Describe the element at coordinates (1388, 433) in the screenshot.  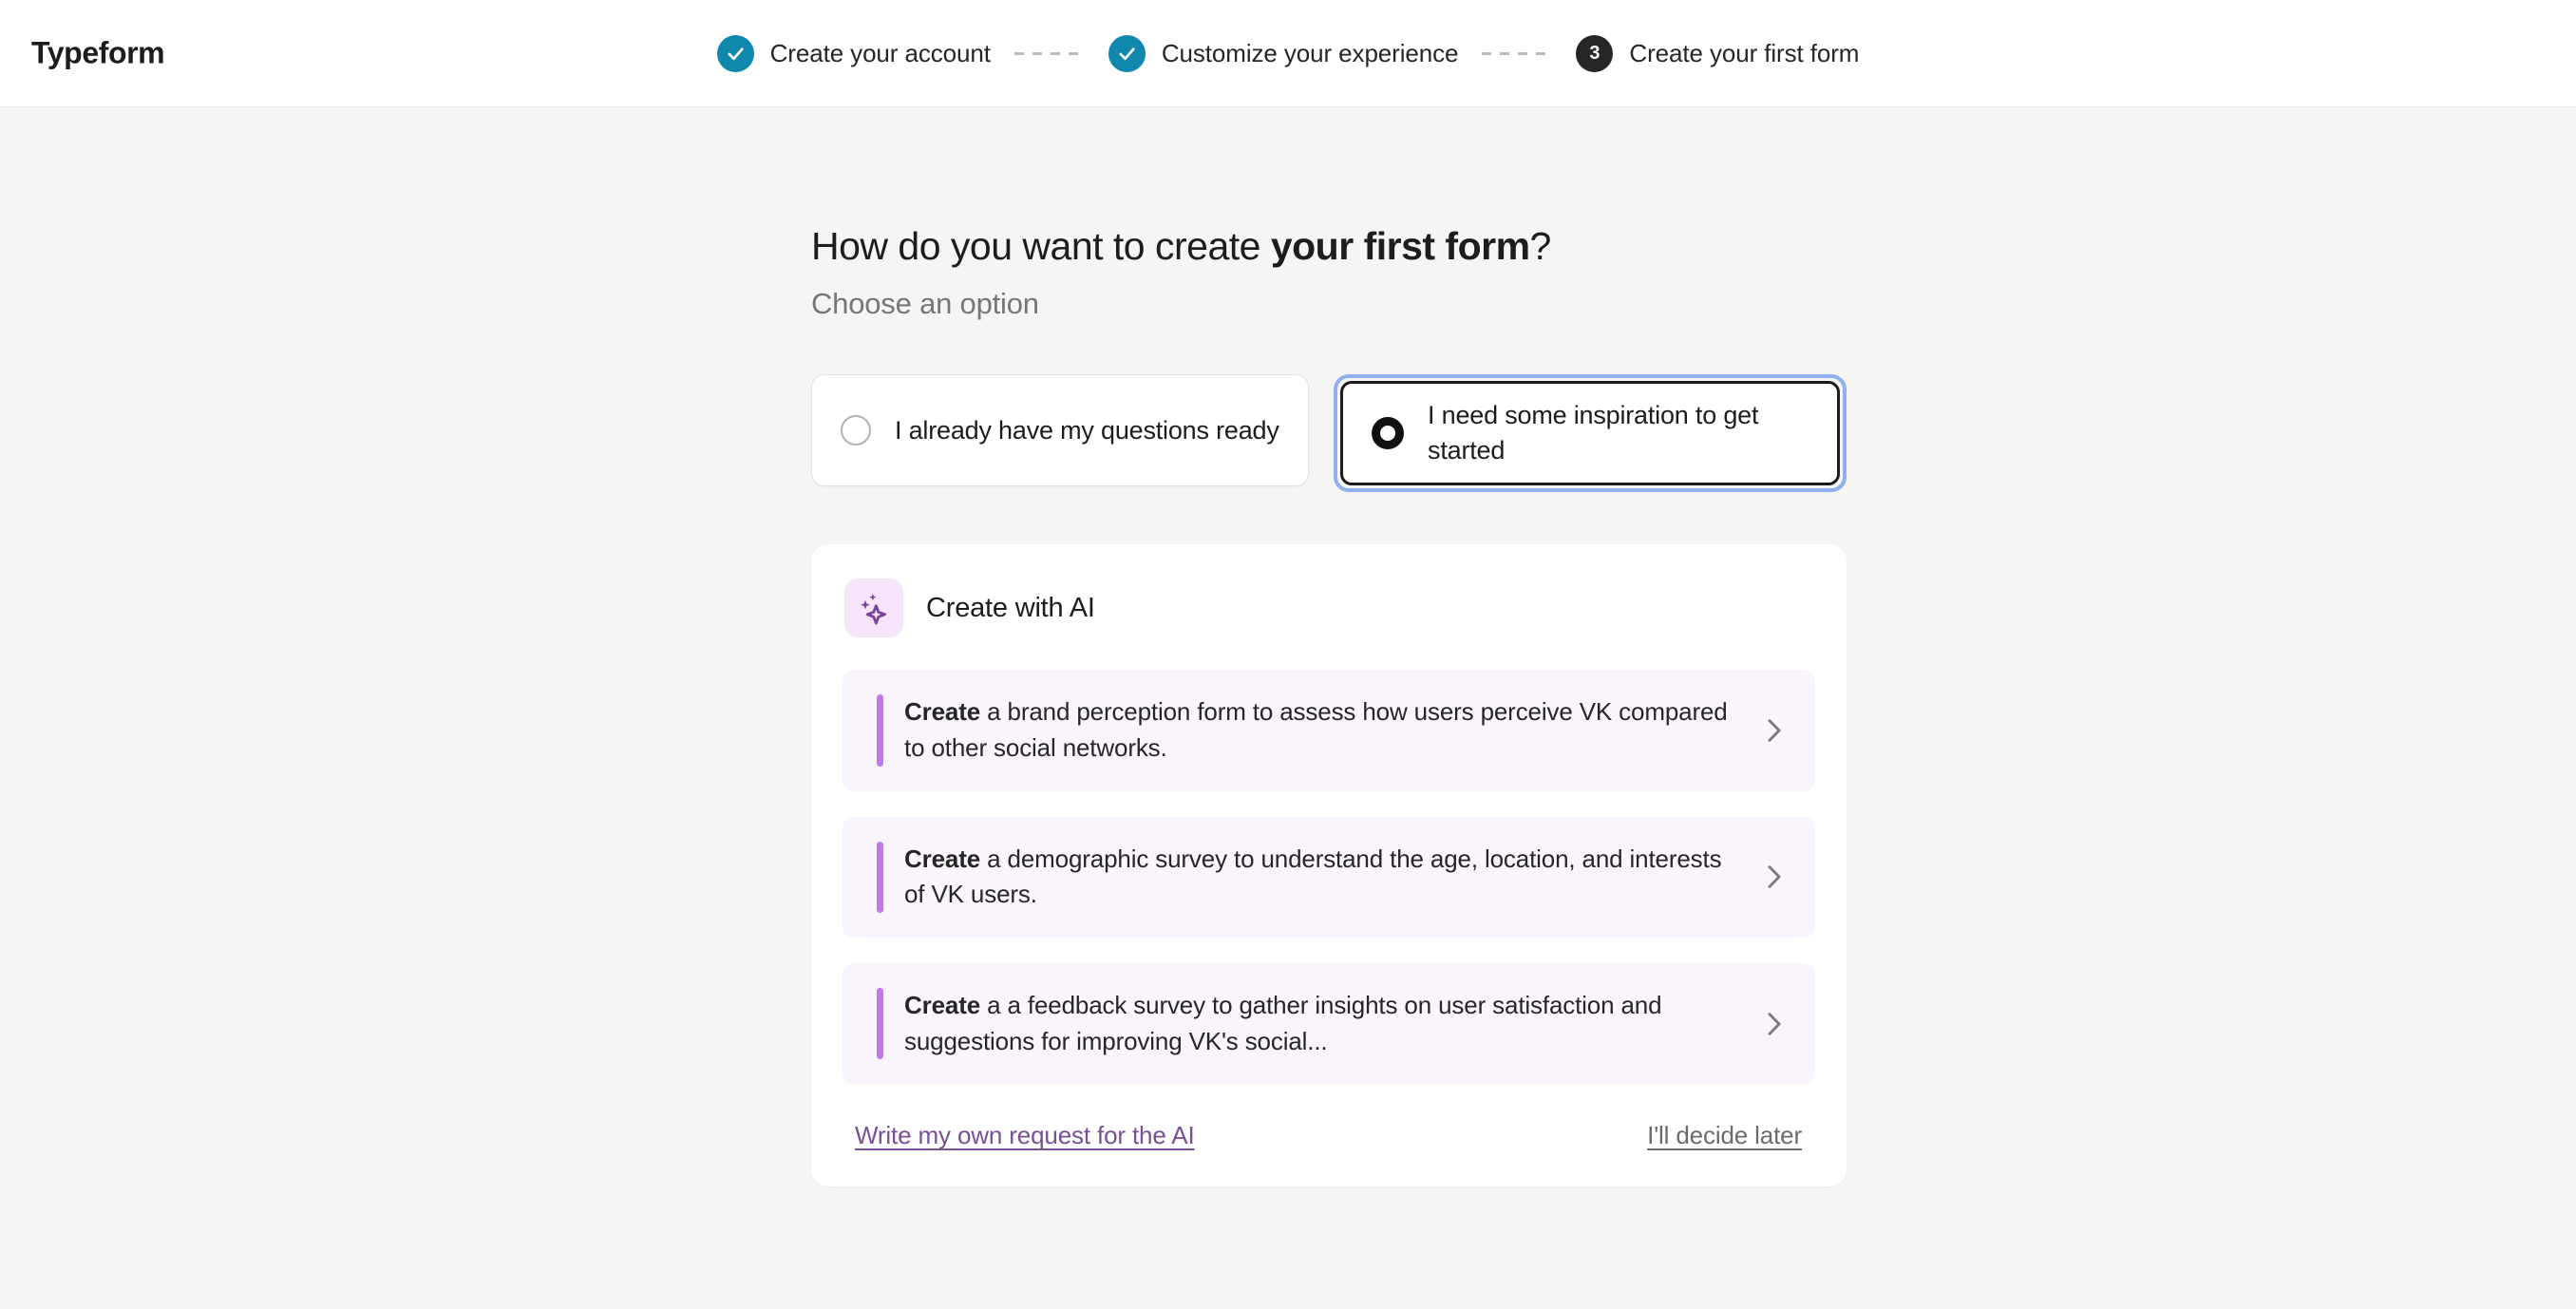
I see `radio-button-selected-icon` at that location.